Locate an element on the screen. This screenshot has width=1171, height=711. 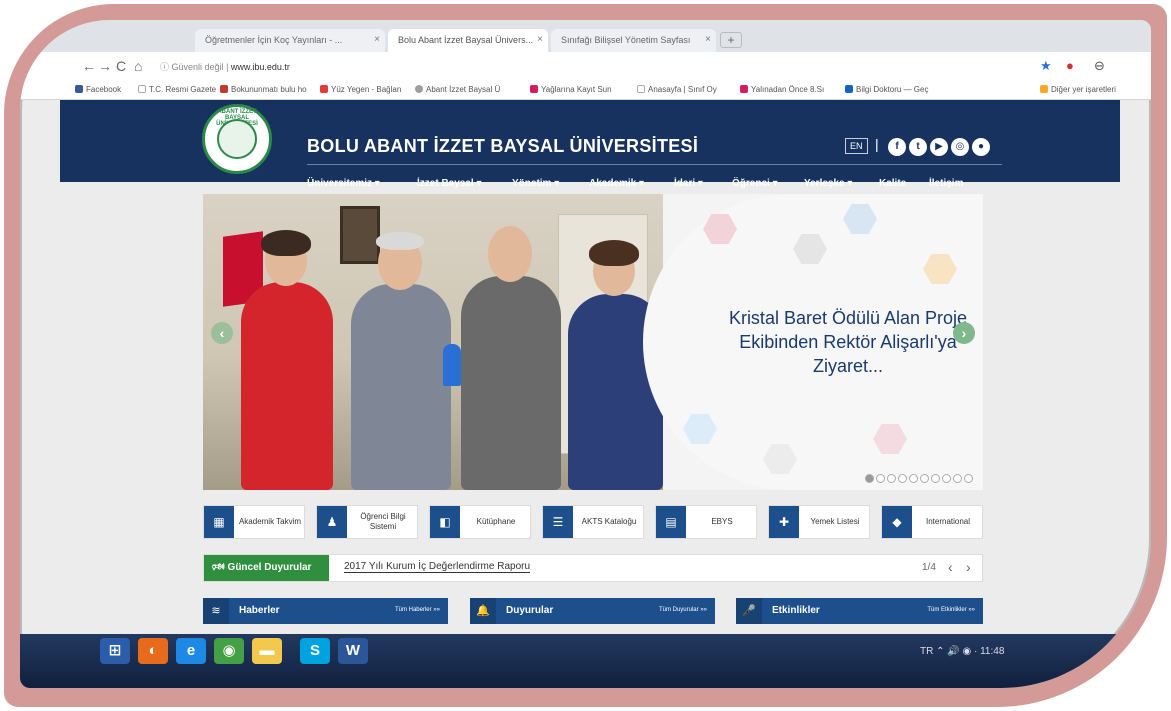
bookmark-item: Anasayfa | Sınıf Oy is located at coordinates (677, 89).